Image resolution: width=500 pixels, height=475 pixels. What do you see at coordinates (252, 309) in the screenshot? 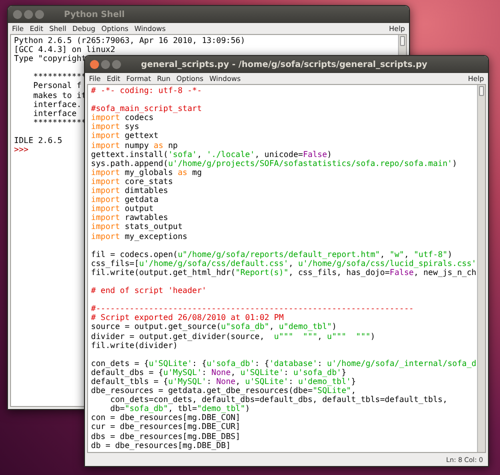
I see `code-line: #------------------------------------------------------------------` at bounding box center [252, 309].